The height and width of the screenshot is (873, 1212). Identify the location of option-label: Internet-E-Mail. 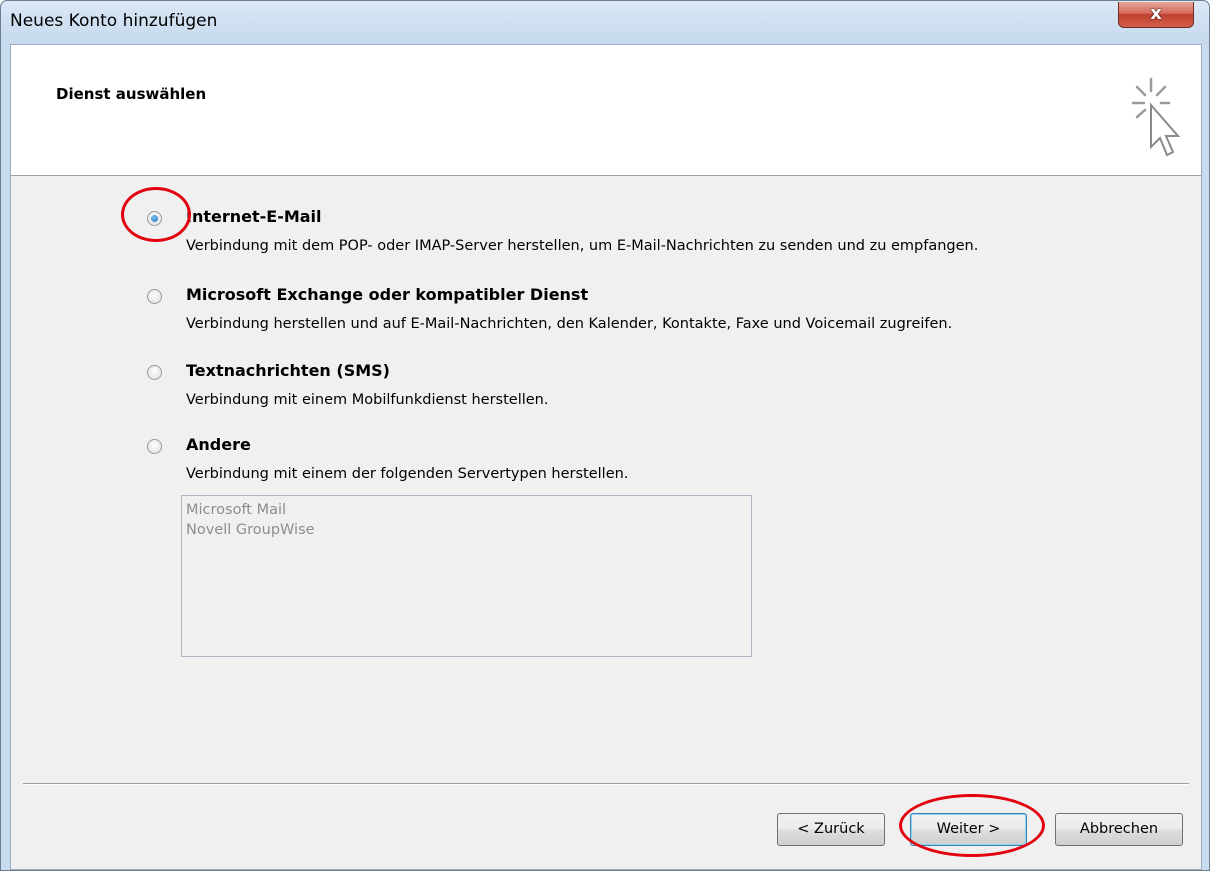
(254, 216).